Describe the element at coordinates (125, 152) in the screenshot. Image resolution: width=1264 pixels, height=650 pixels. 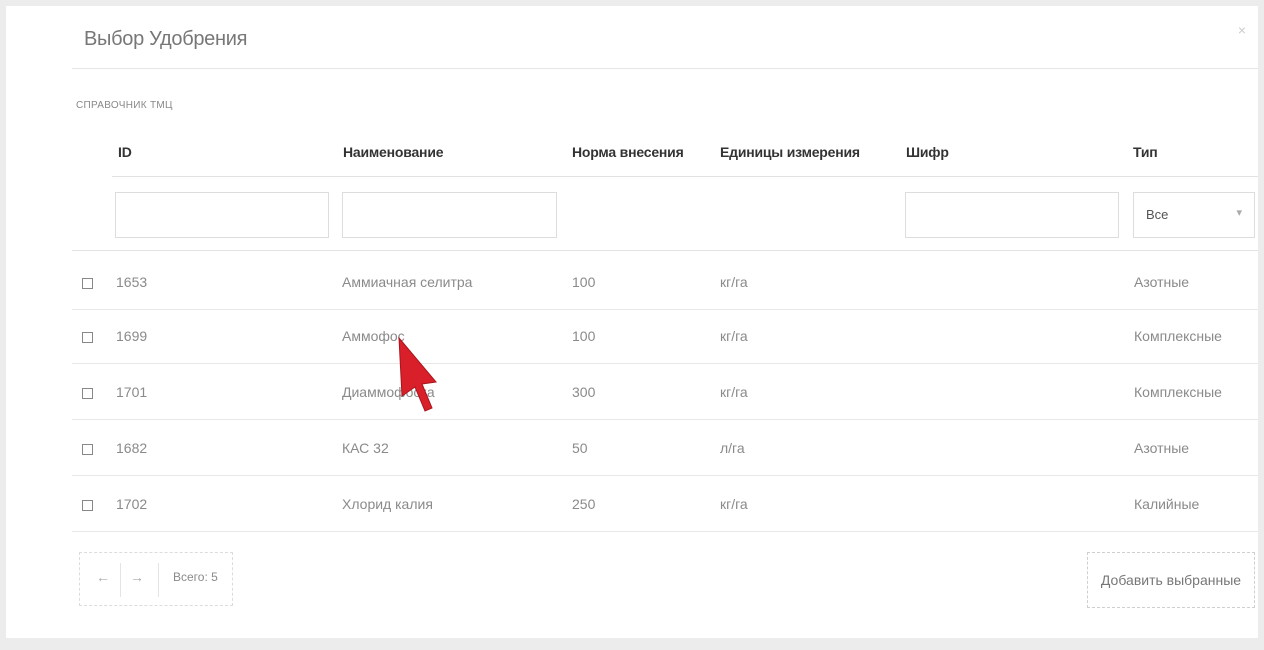
I see `column-header-id: ID` at that location.